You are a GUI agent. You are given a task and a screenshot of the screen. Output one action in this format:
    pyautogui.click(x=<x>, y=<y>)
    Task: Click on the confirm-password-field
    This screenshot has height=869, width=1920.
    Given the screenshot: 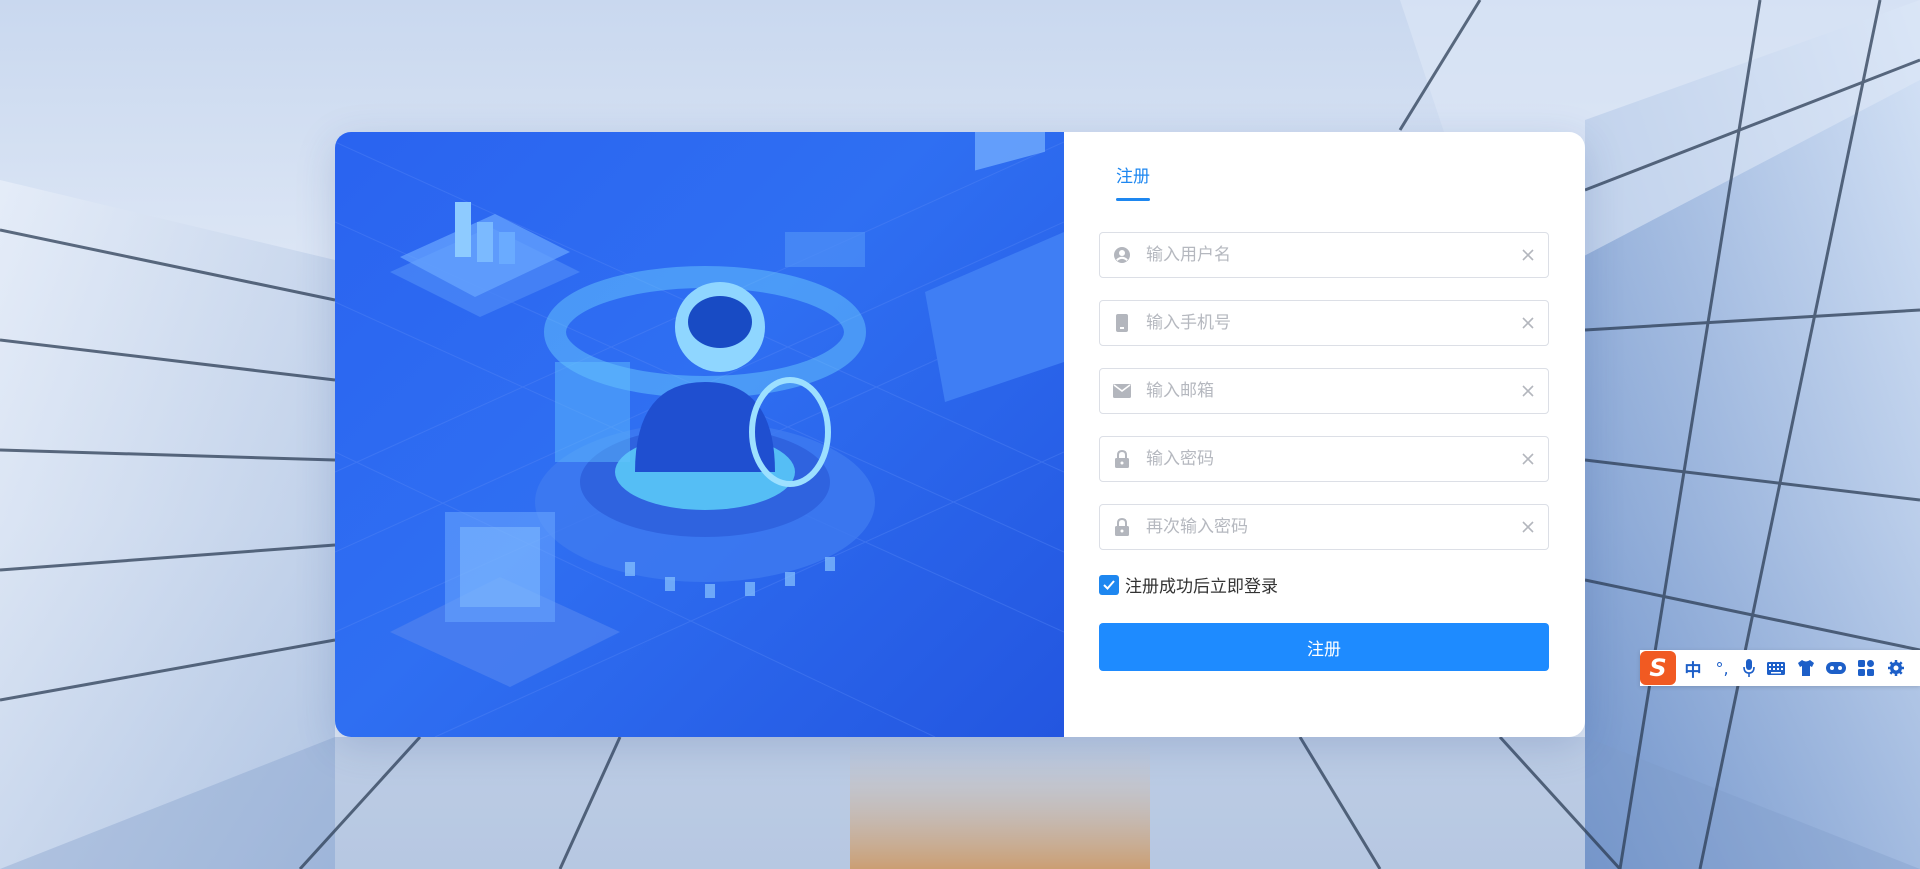 What is the action you would take?
    pyautogui.click(x=1324, y=527)
    